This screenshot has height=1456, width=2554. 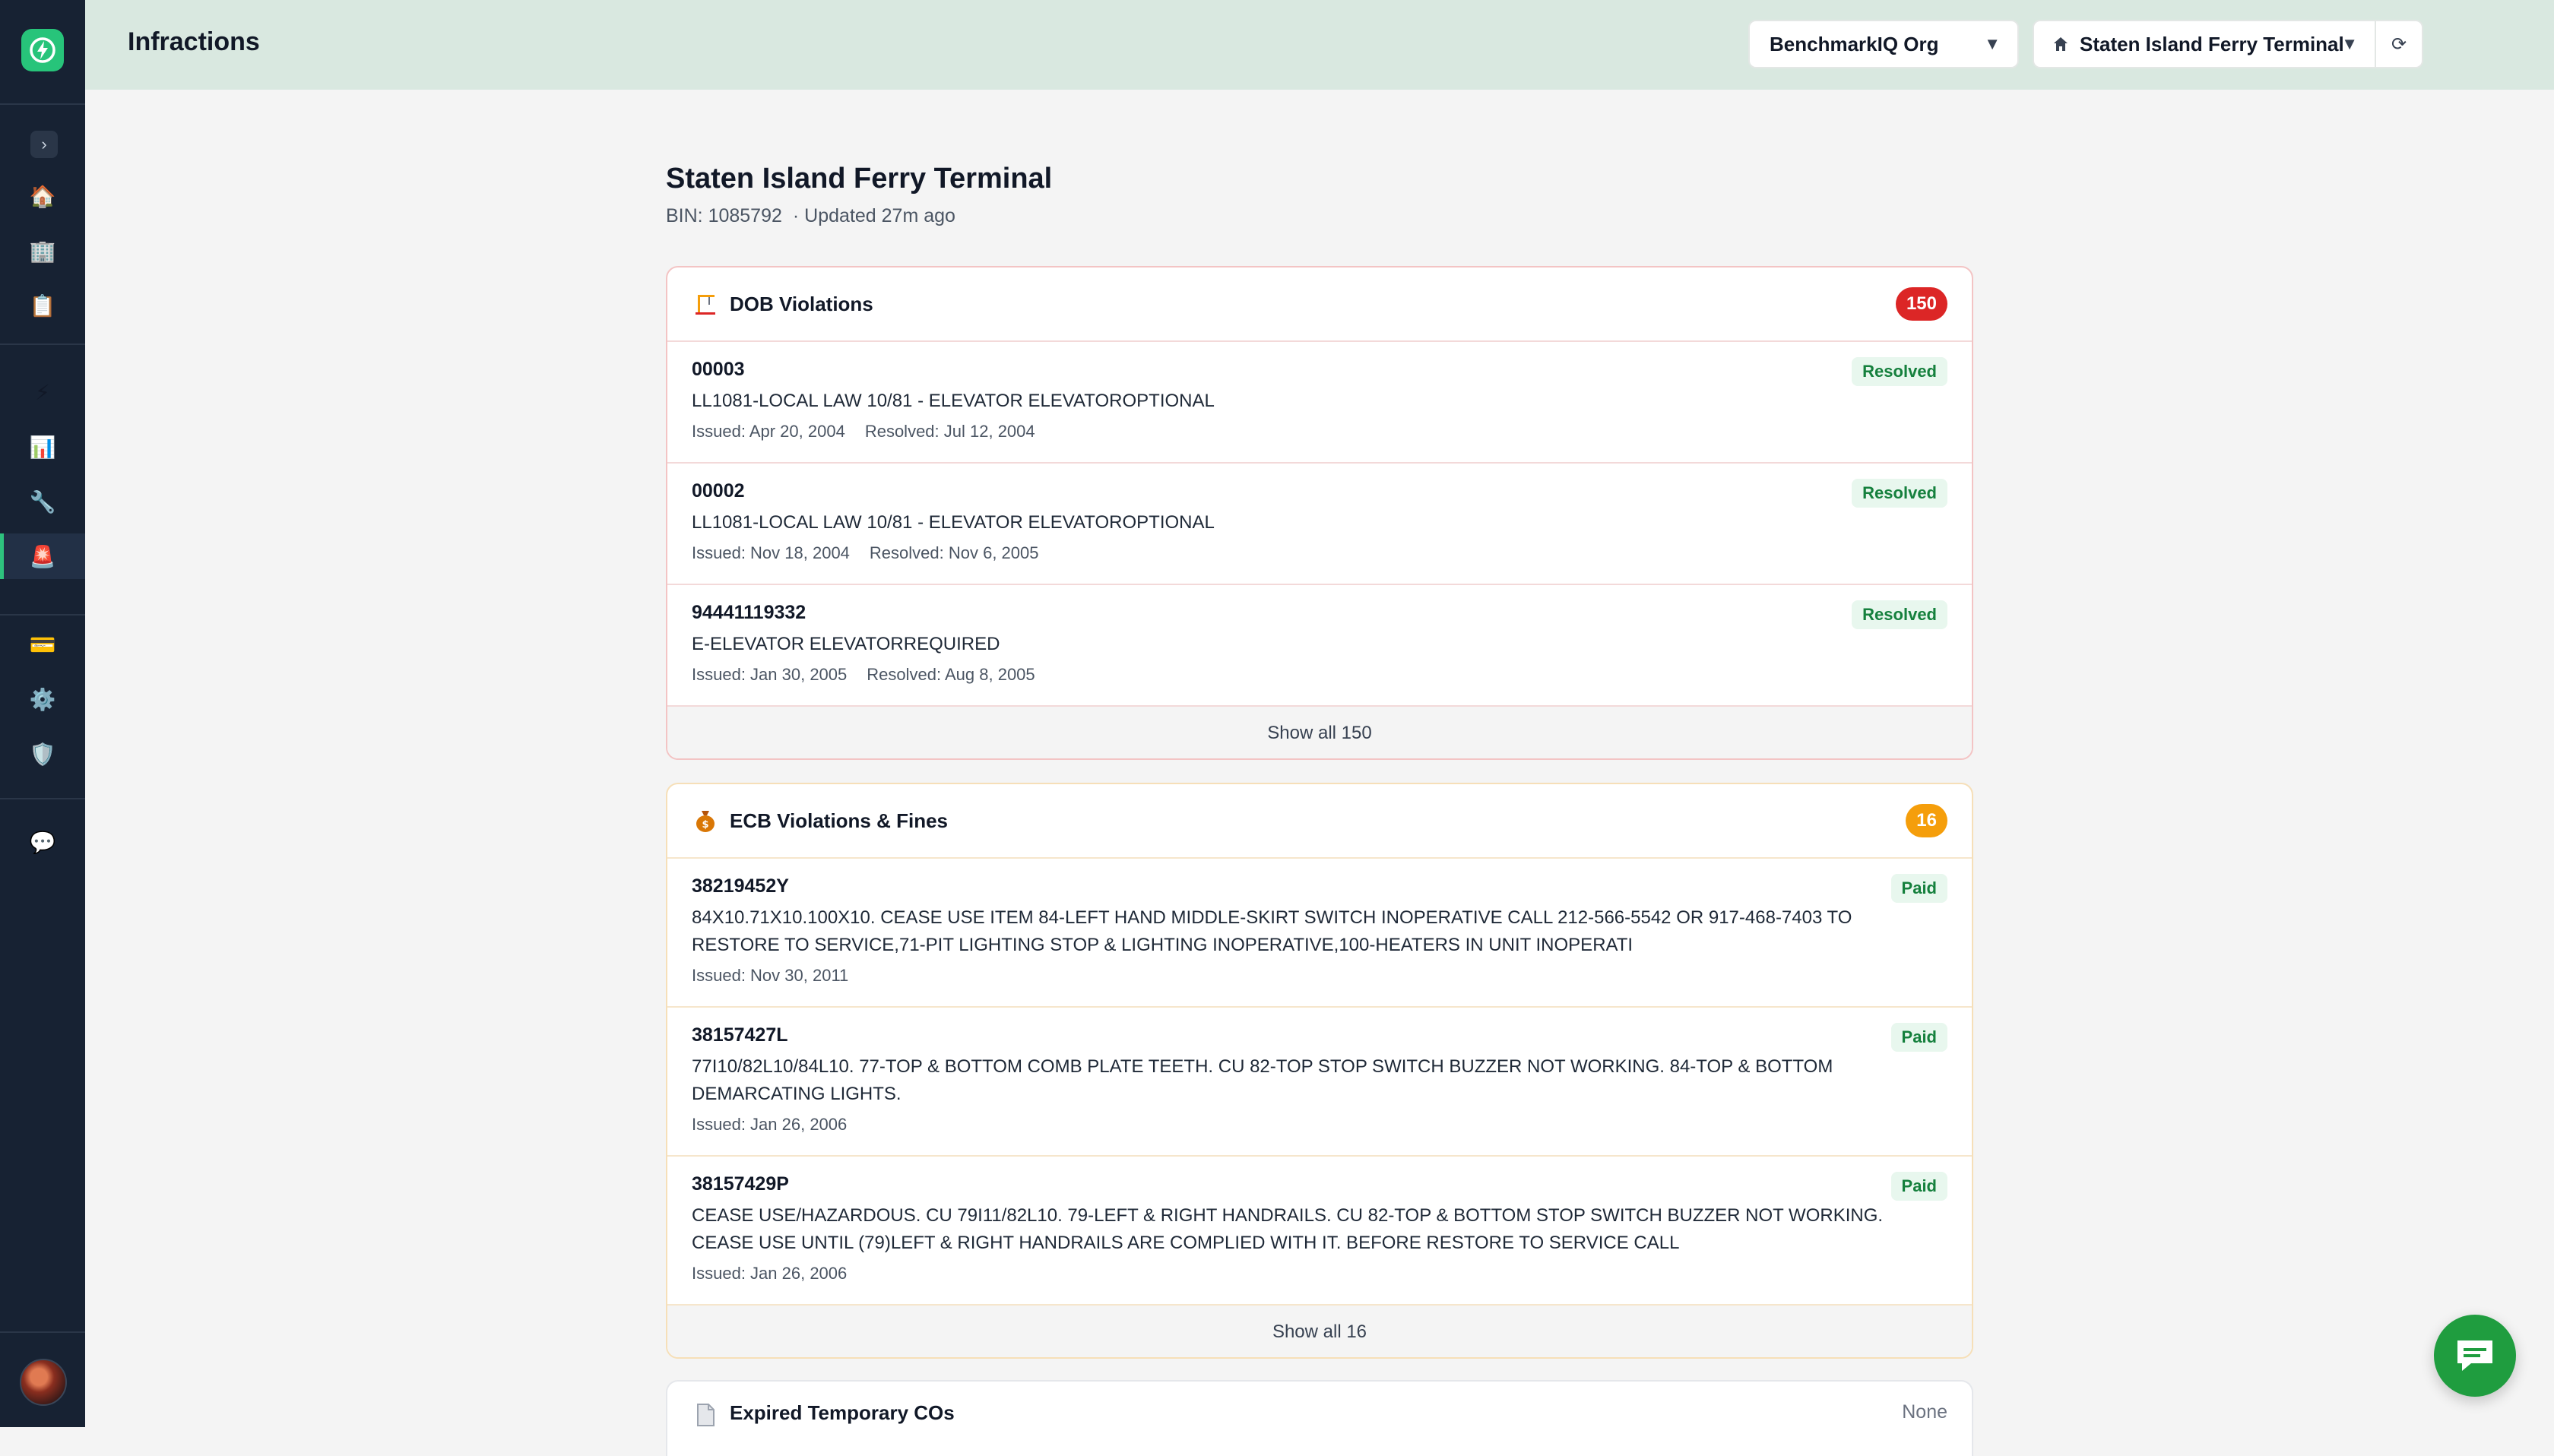 I want to click on violation-id: 00003, so click(x=718, y=369).